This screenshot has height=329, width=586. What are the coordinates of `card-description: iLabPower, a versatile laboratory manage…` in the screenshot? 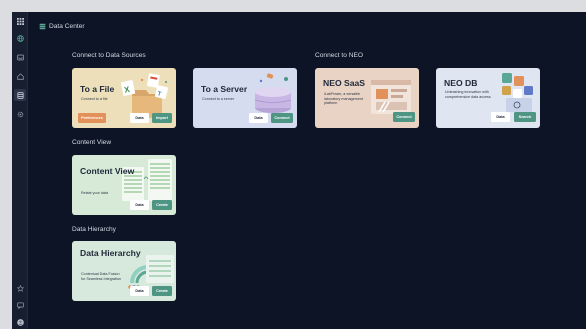 It's located at (343, 99).